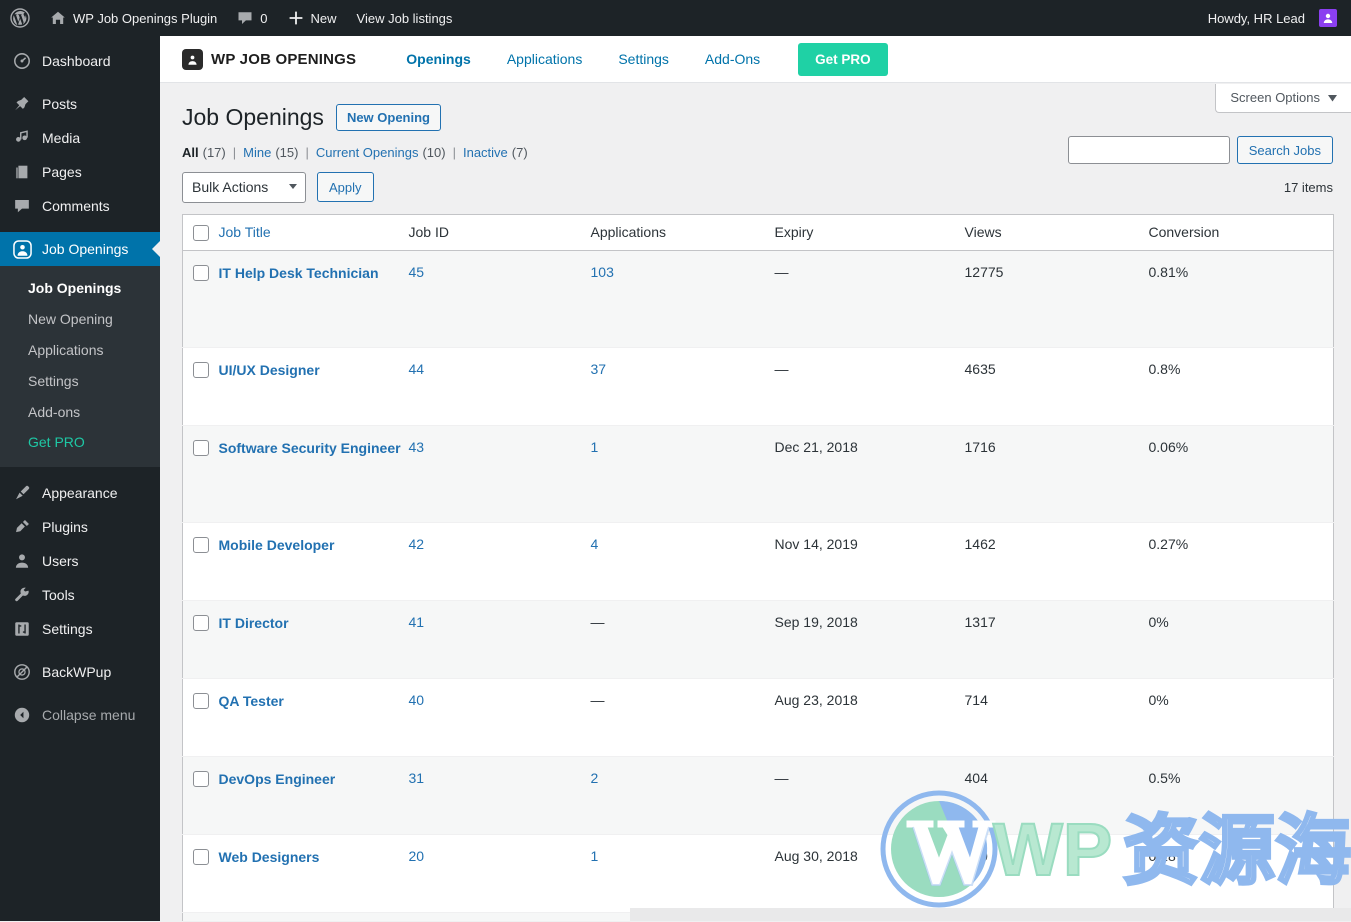 Image resolution: width=1351 pixels, height=922 pixels. What do you see at coordinates (80, 206) in the screenshot?
I see `sidebar-item-comments: Comments` at bounding box center [80, 206].